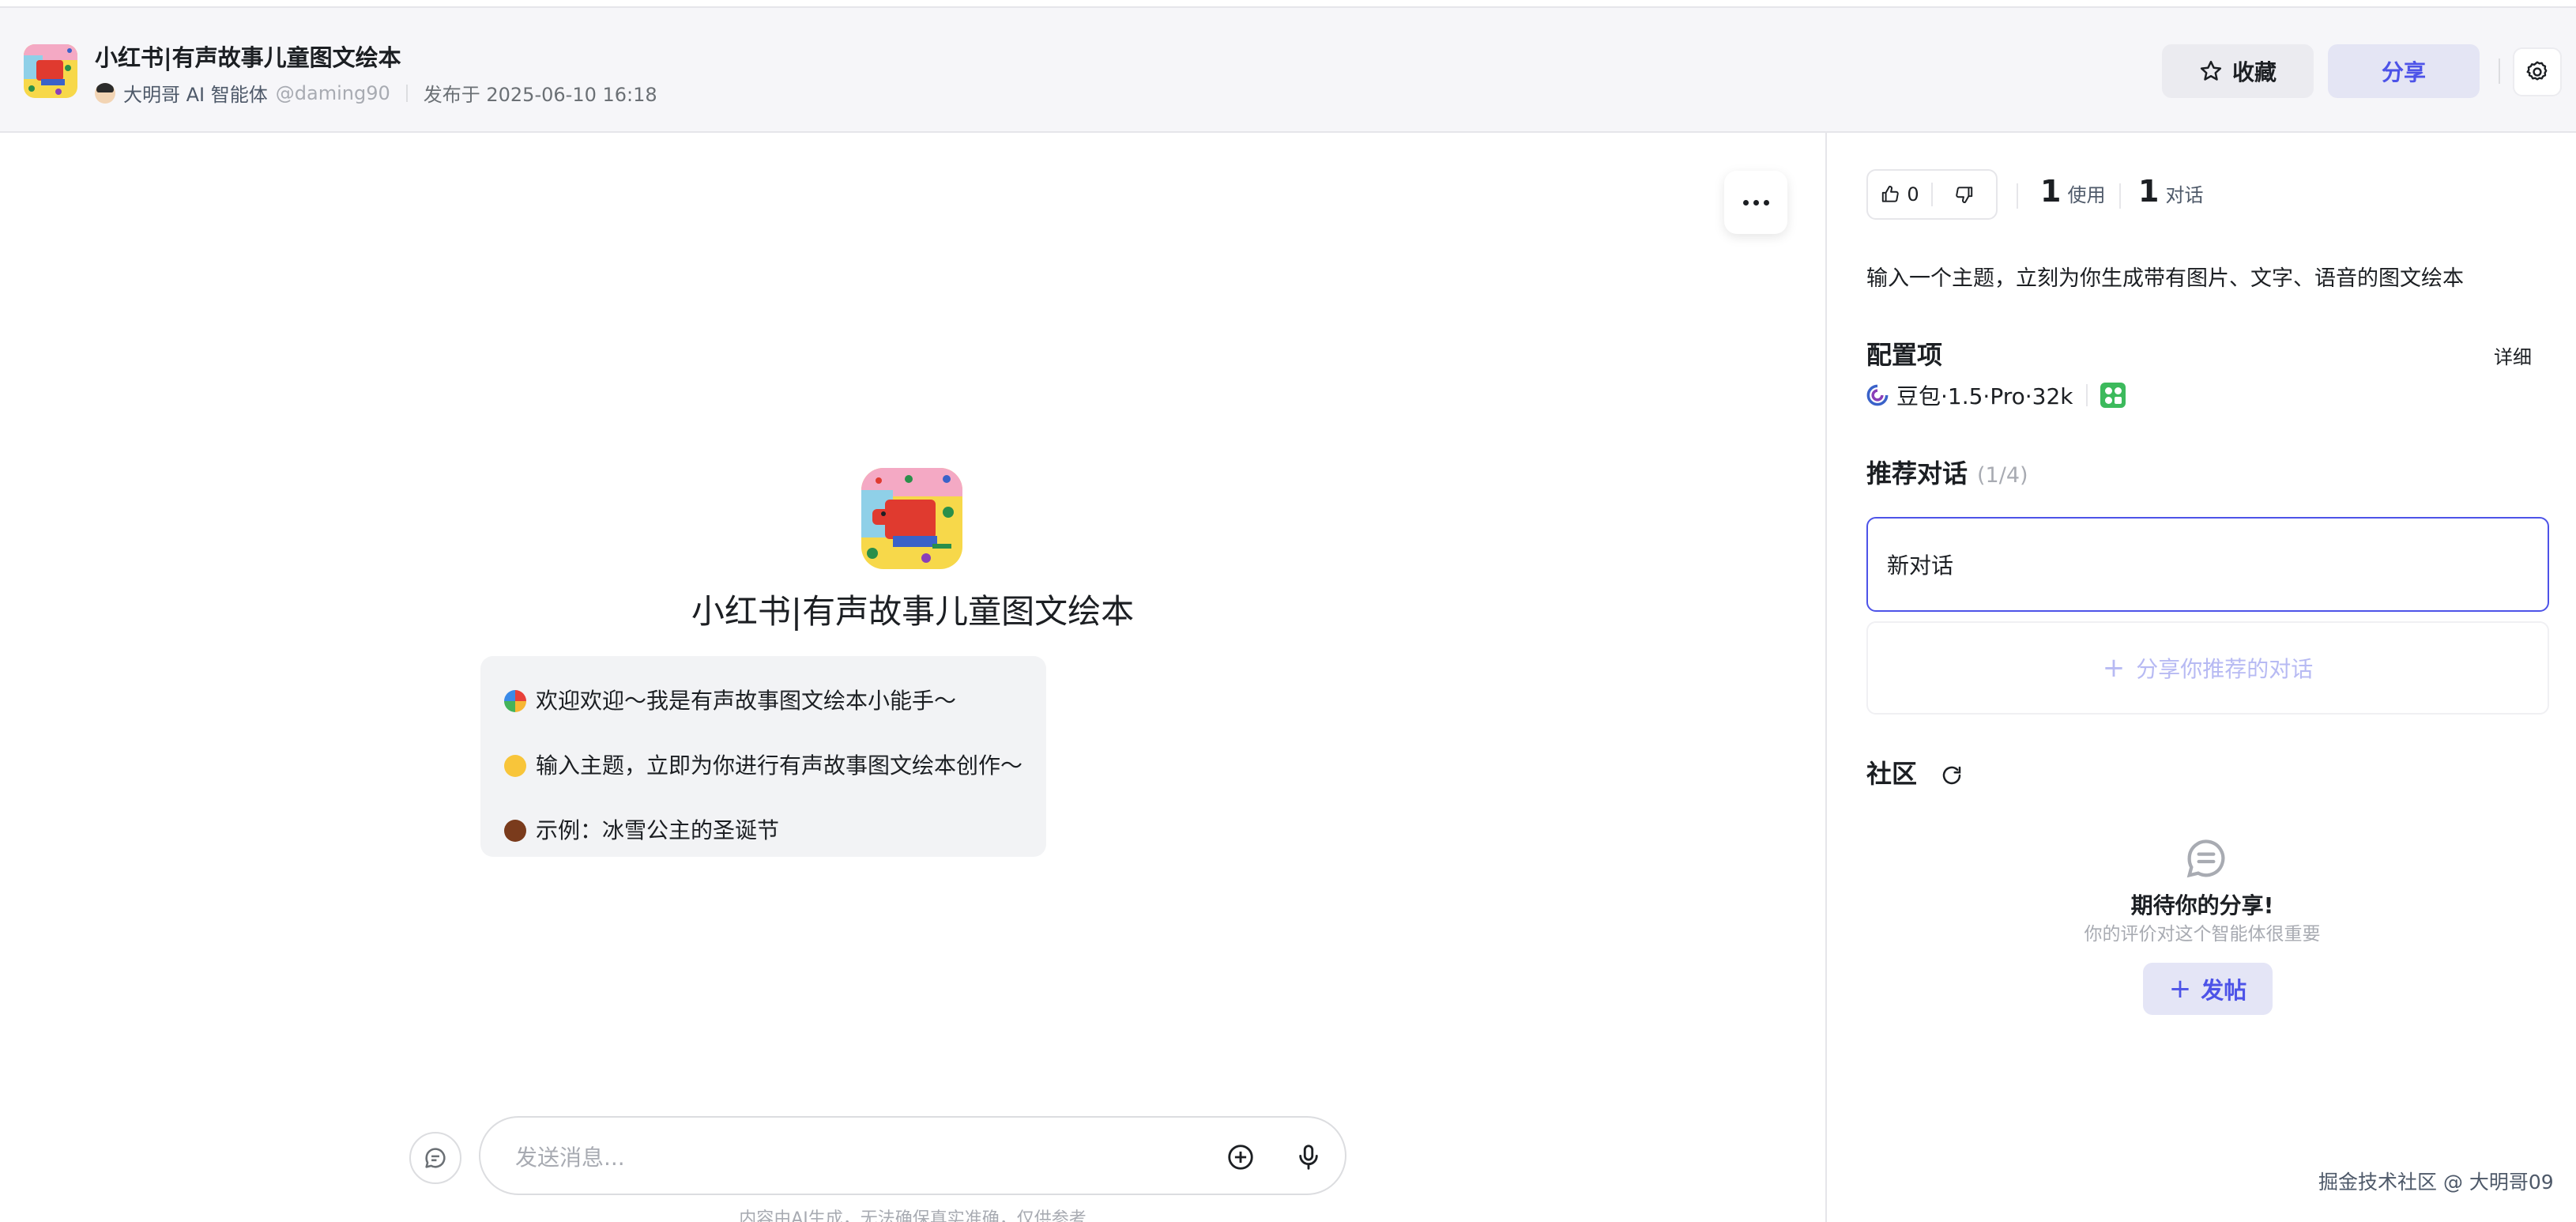  Describe the element at coordinates (2184, 195) in the screenshot. I see `chat-label: 对话` at that location.